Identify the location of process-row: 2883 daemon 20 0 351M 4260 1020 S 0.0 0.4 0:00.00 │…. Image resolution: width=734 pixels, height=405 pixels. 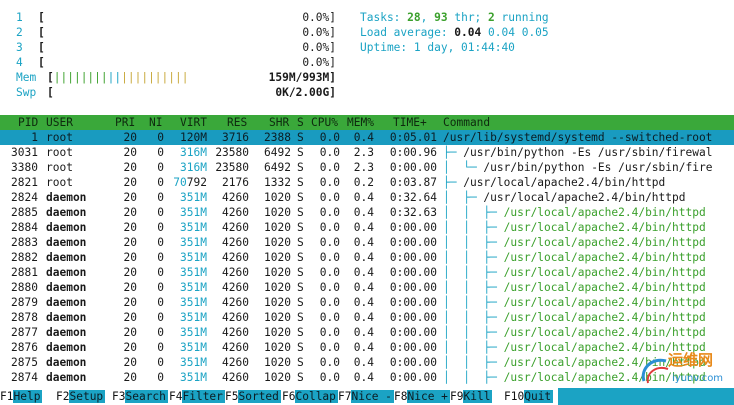
(367, 242).